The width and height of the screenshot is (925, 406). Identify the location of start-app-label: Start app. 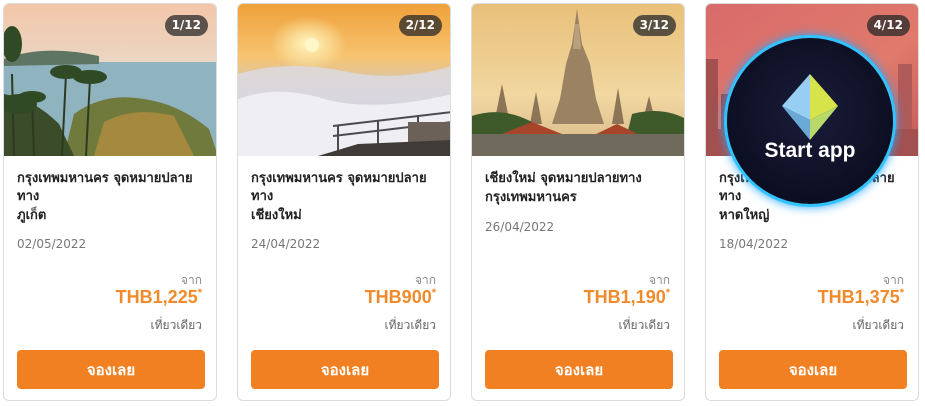
(810, 150).